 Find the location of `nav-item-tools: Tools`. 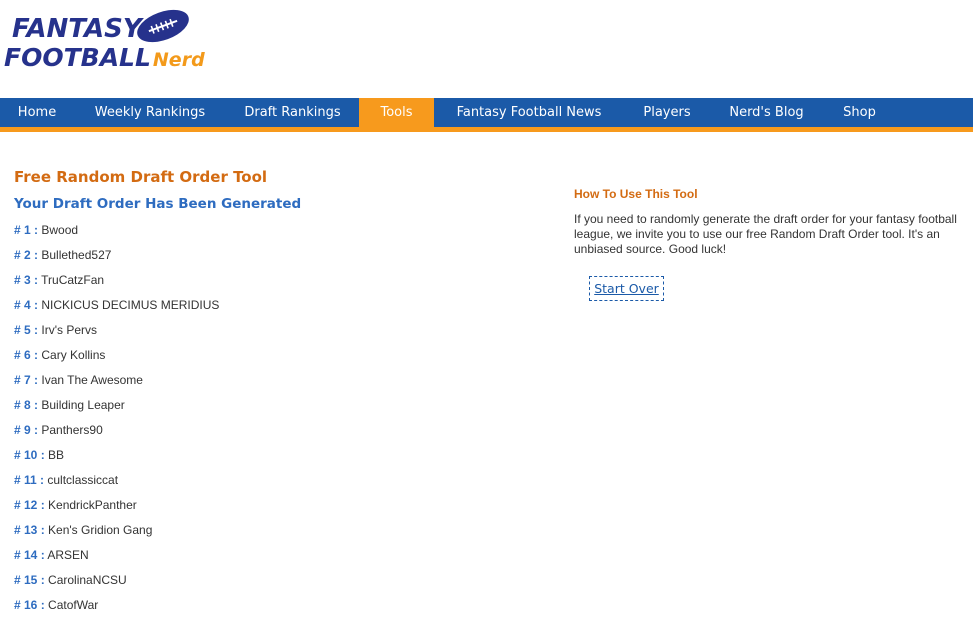

nav-item-tools: Tools is located at coordinates (396, 112).